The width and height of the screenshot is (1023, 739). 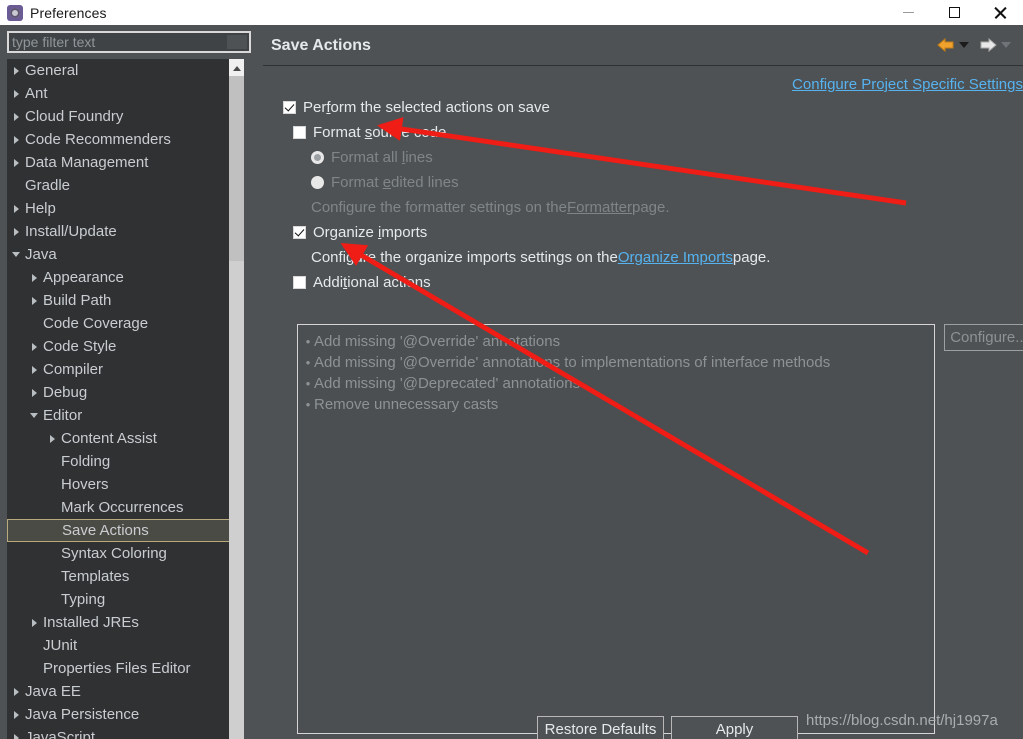 I want to click on sidebar-item-label: Java Persistence, so click(x=82, y=714).